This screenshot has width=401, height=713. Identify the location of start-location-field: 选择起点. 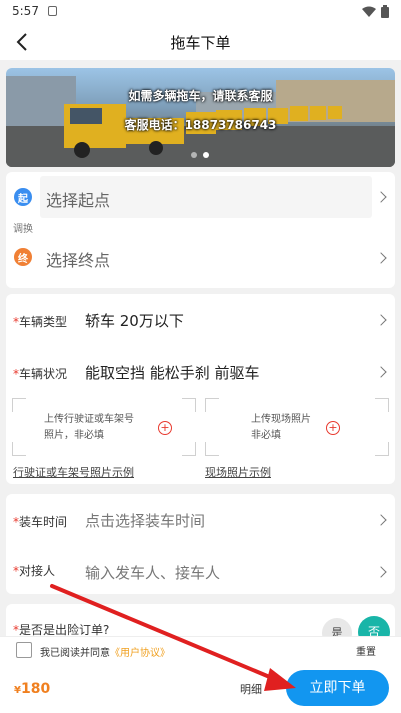
(206, 197).